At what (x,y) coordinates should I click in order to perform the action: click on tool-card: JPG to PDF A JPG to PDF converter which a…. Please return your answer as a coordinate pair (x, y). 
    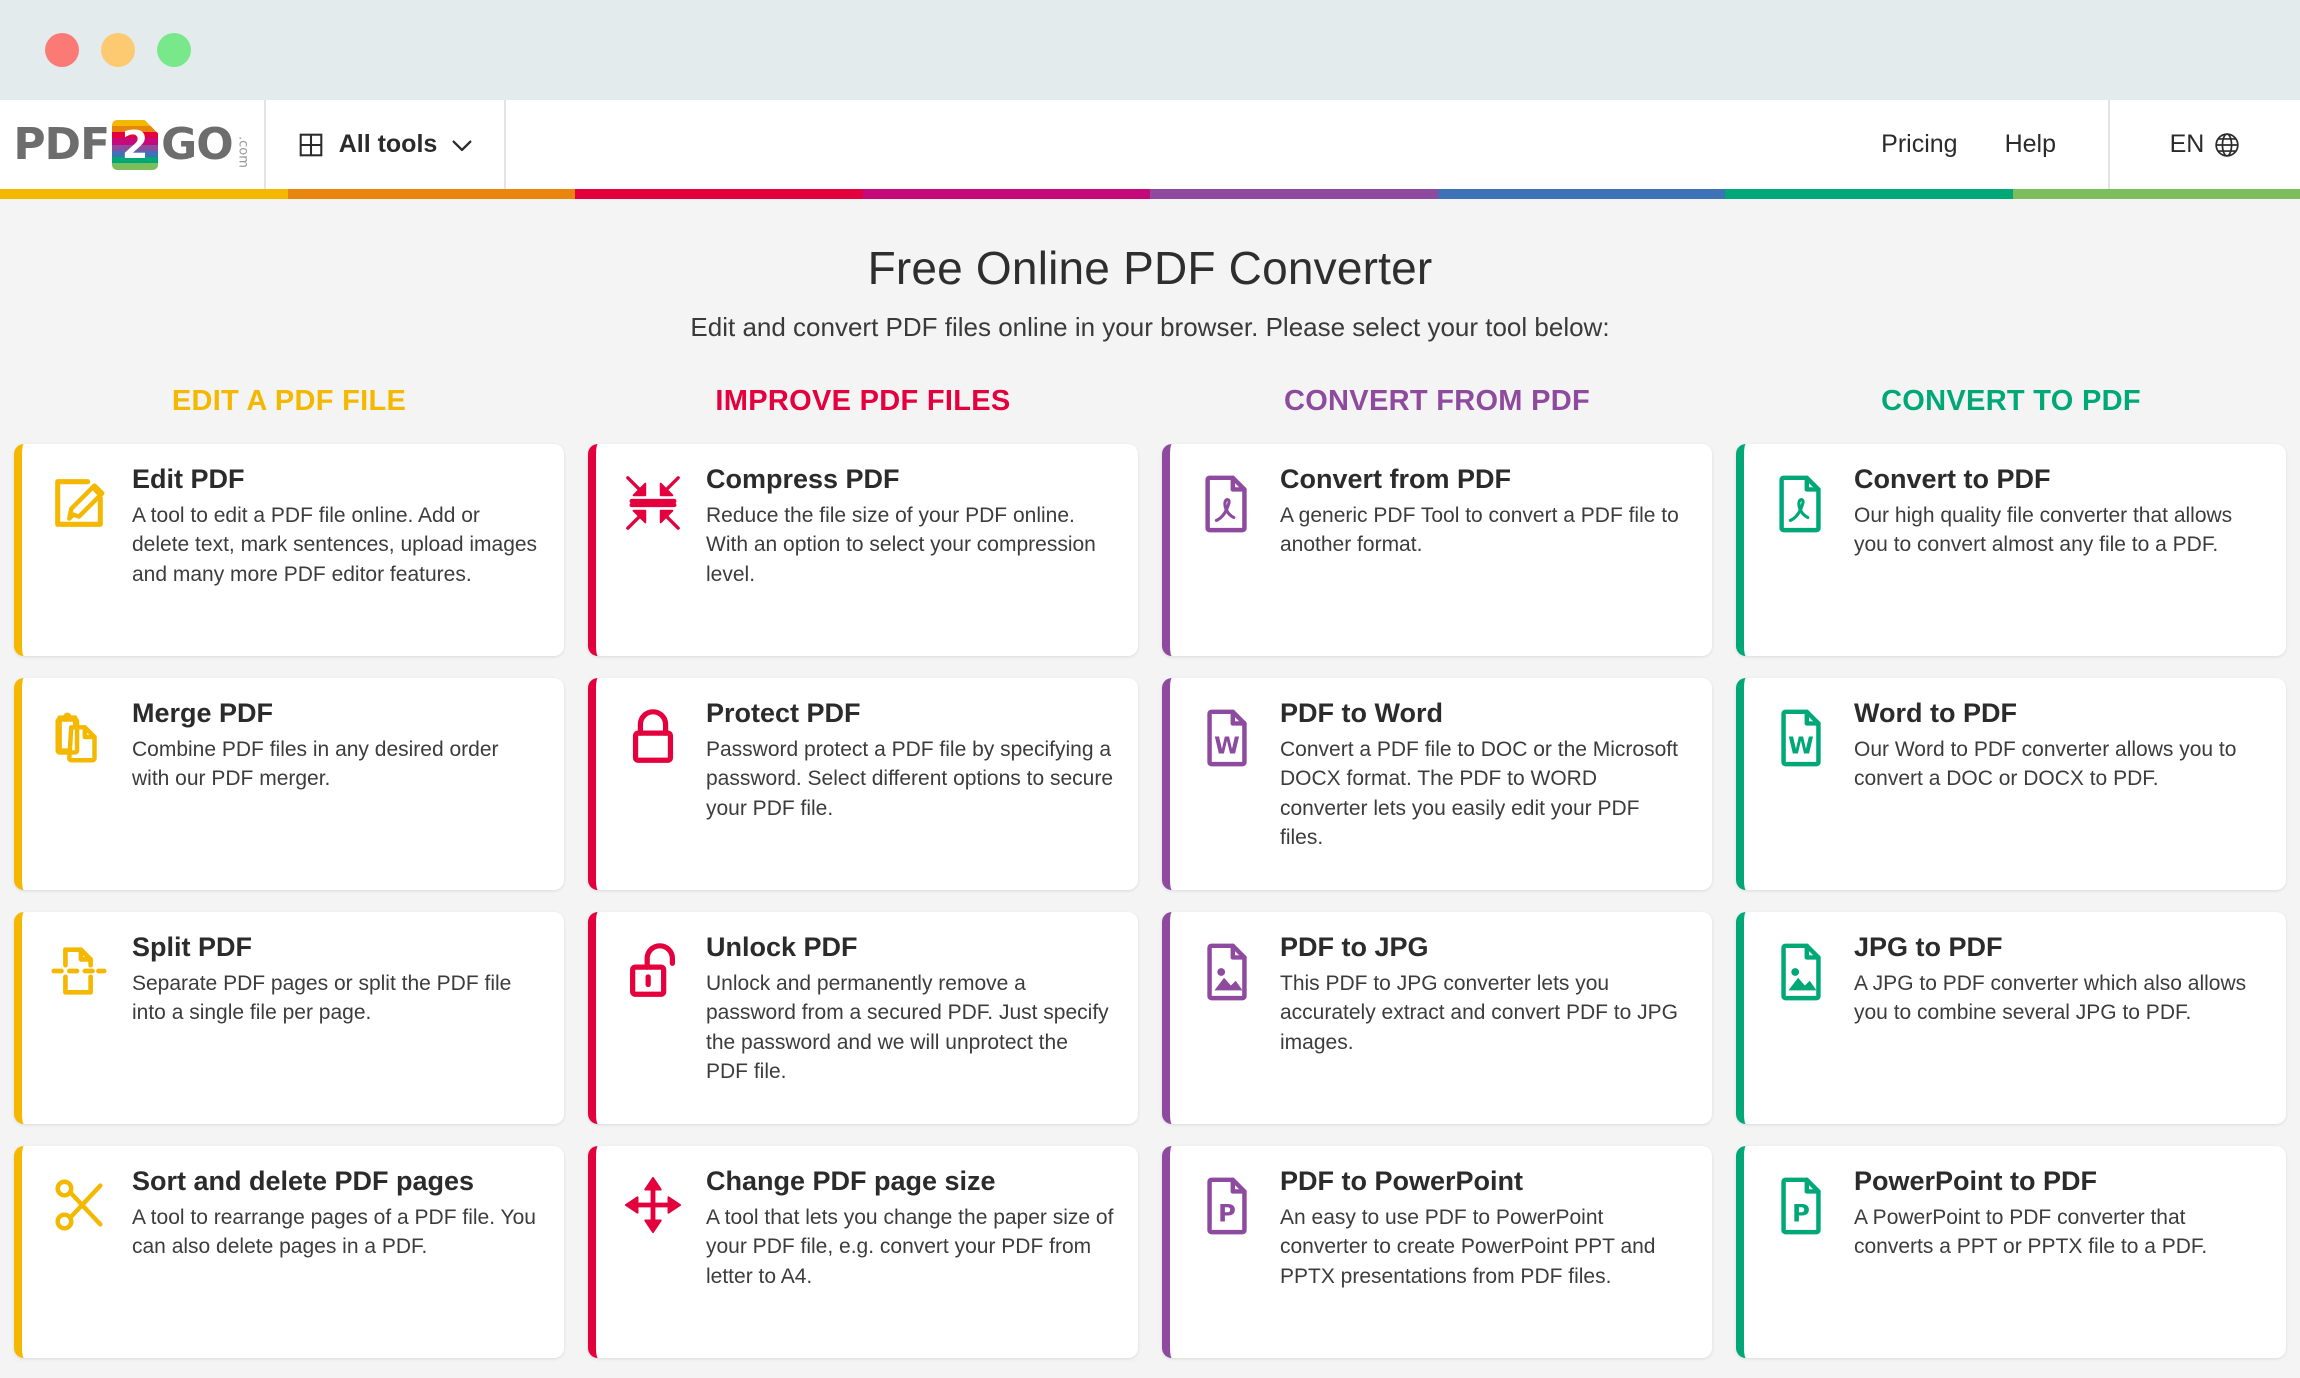
    Looking at the image, I should click on (2011, 1018).